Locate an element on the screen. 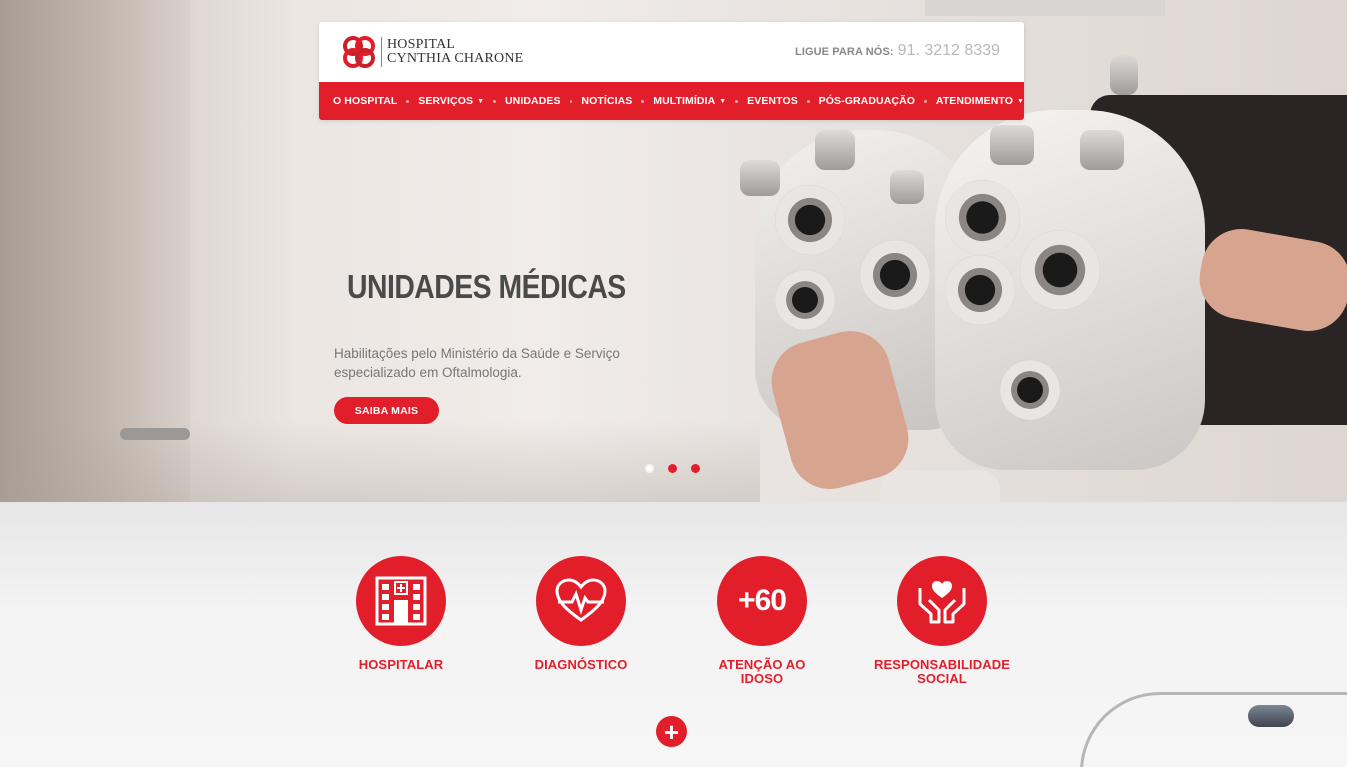 The width and height of the screenshot is (1347, 767). hospital-logo: HOSPITAL CYNTHIA CHARONE is located at coordinates (432, 52).